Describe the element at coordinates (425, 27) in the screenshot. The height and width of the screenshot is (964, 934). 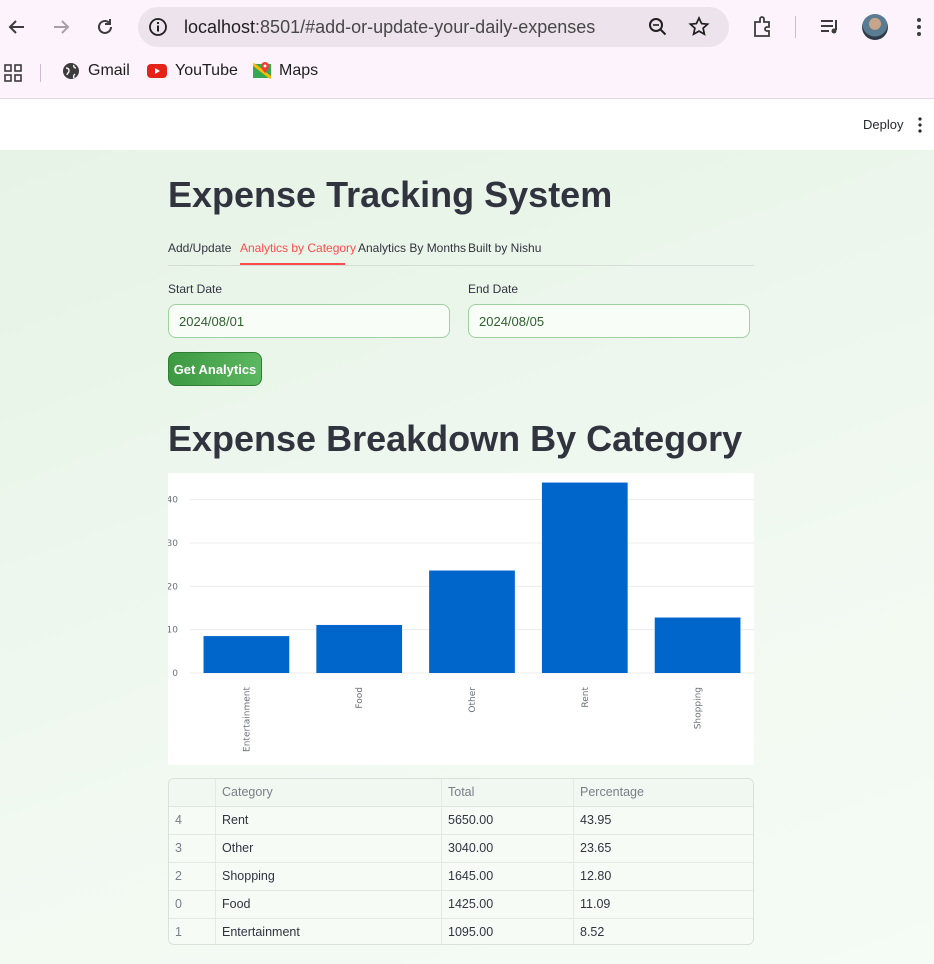
I see `url-rest: :8501/#add-or-update-your-daily-expenses` at that location.